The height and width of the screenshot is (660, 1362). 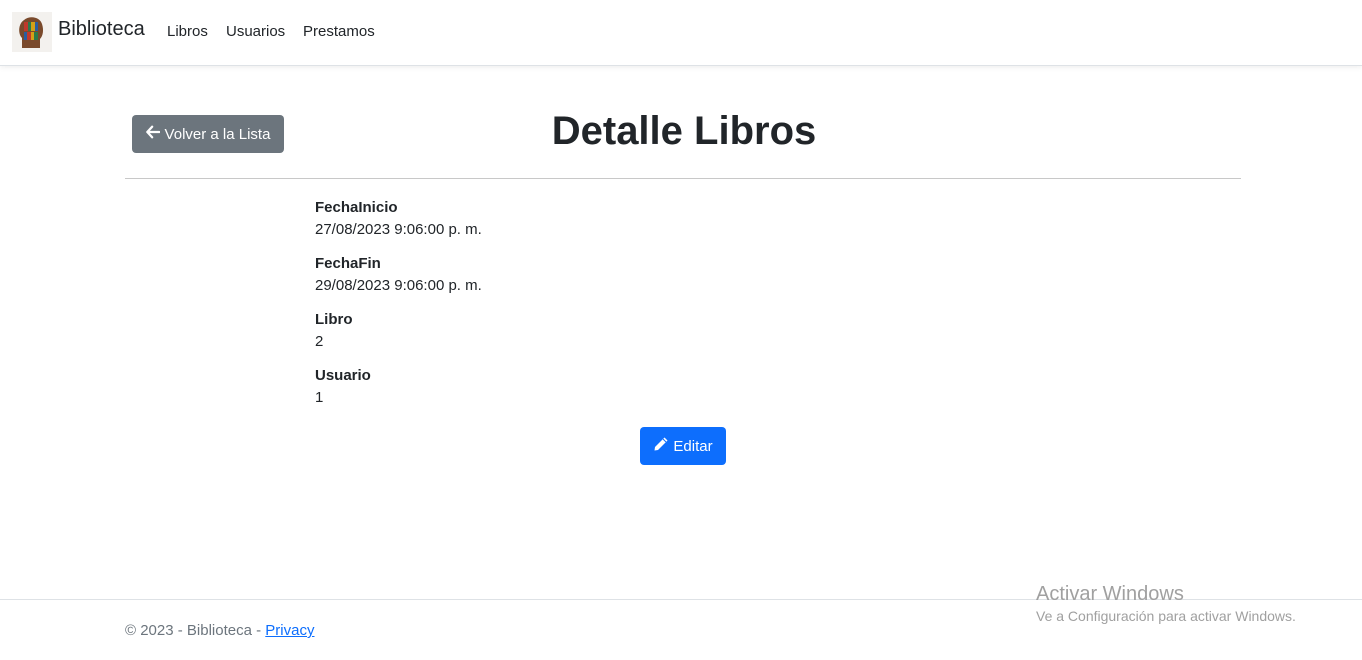 I want to click on divider, so click(x=683, y=178).